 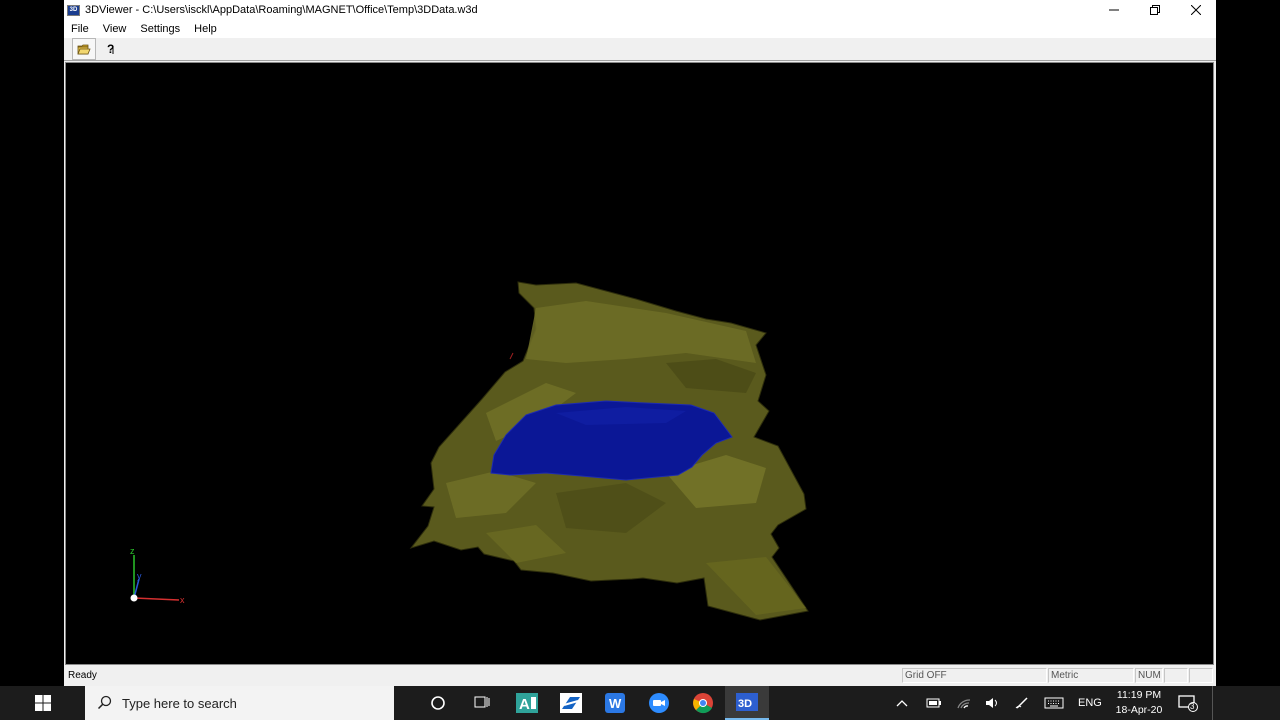 I want to click on windows-icon, so click(x=43, y=703).